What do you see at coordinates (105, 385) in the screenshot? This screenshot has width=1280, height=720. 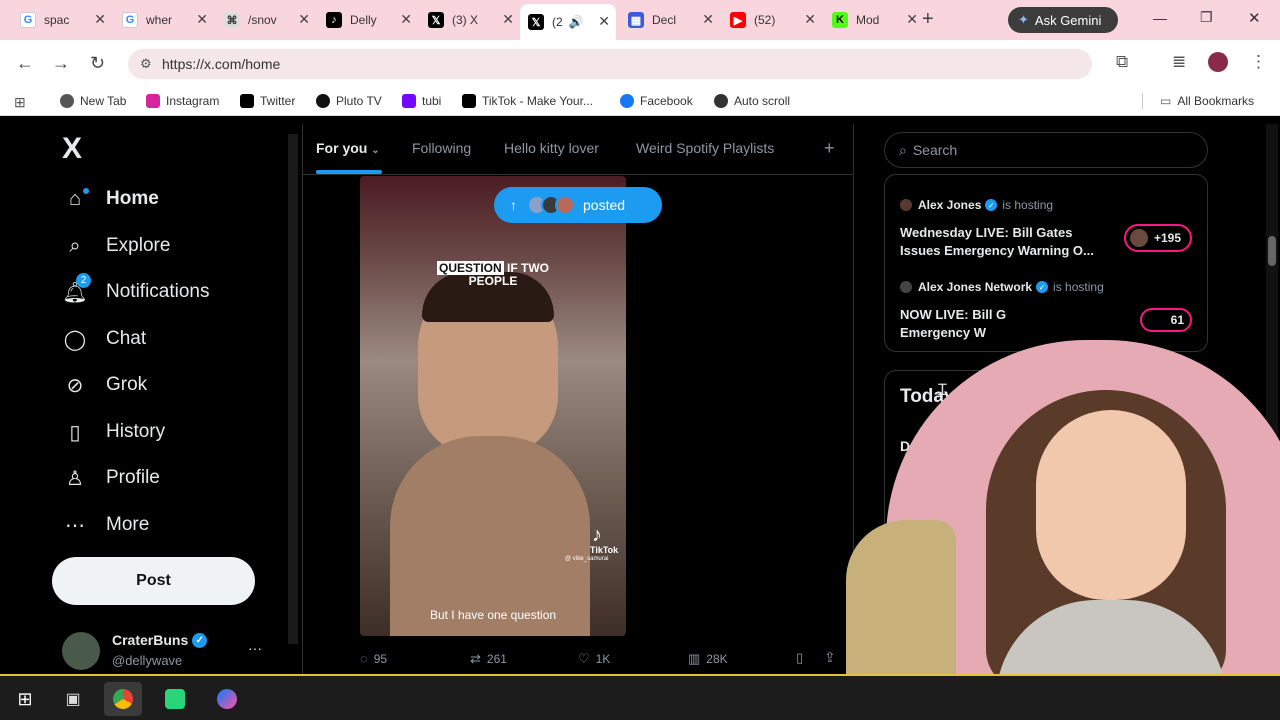 I see `sidebar-item-grok: ⊘ Grok` at bounding box center [105, 385].